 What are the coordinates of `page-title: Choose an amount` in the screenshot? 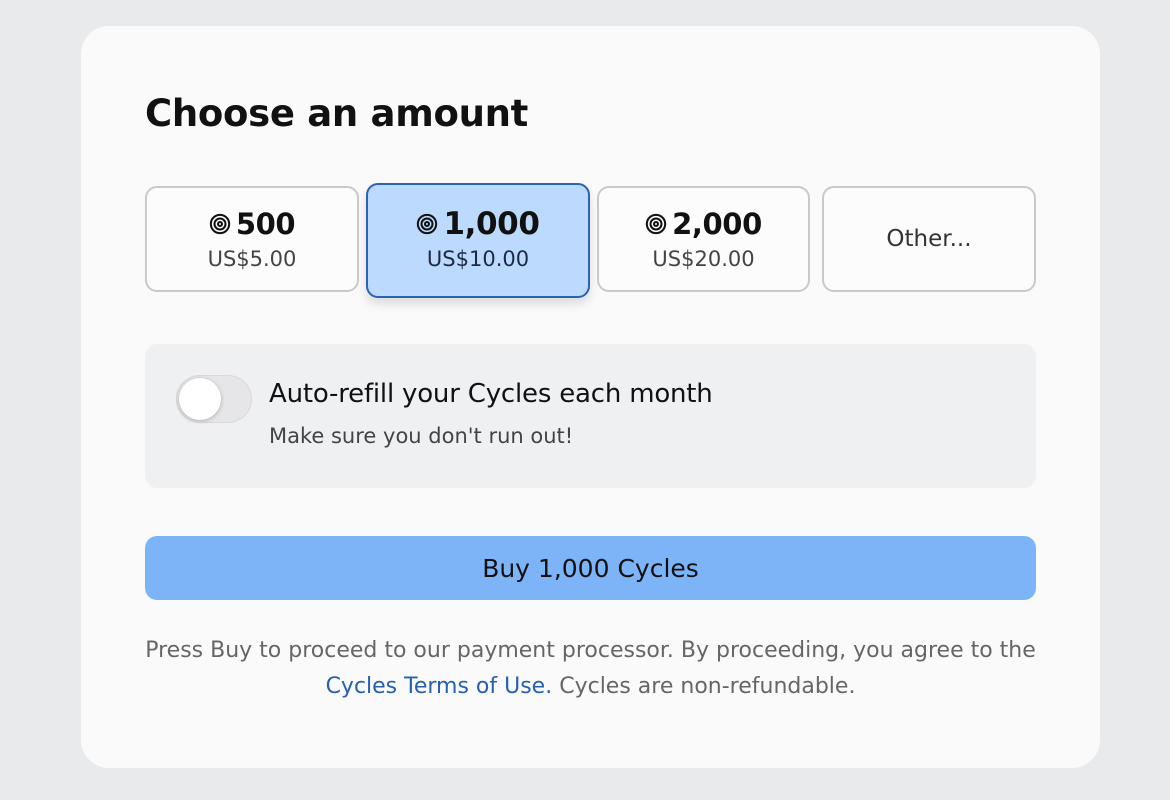 It's located at (337, 113).